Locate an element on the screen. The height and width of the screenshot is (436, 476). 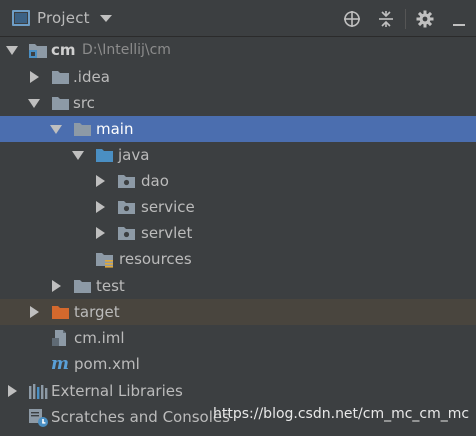
source-folder-icon is located at coordinates (104, 155).